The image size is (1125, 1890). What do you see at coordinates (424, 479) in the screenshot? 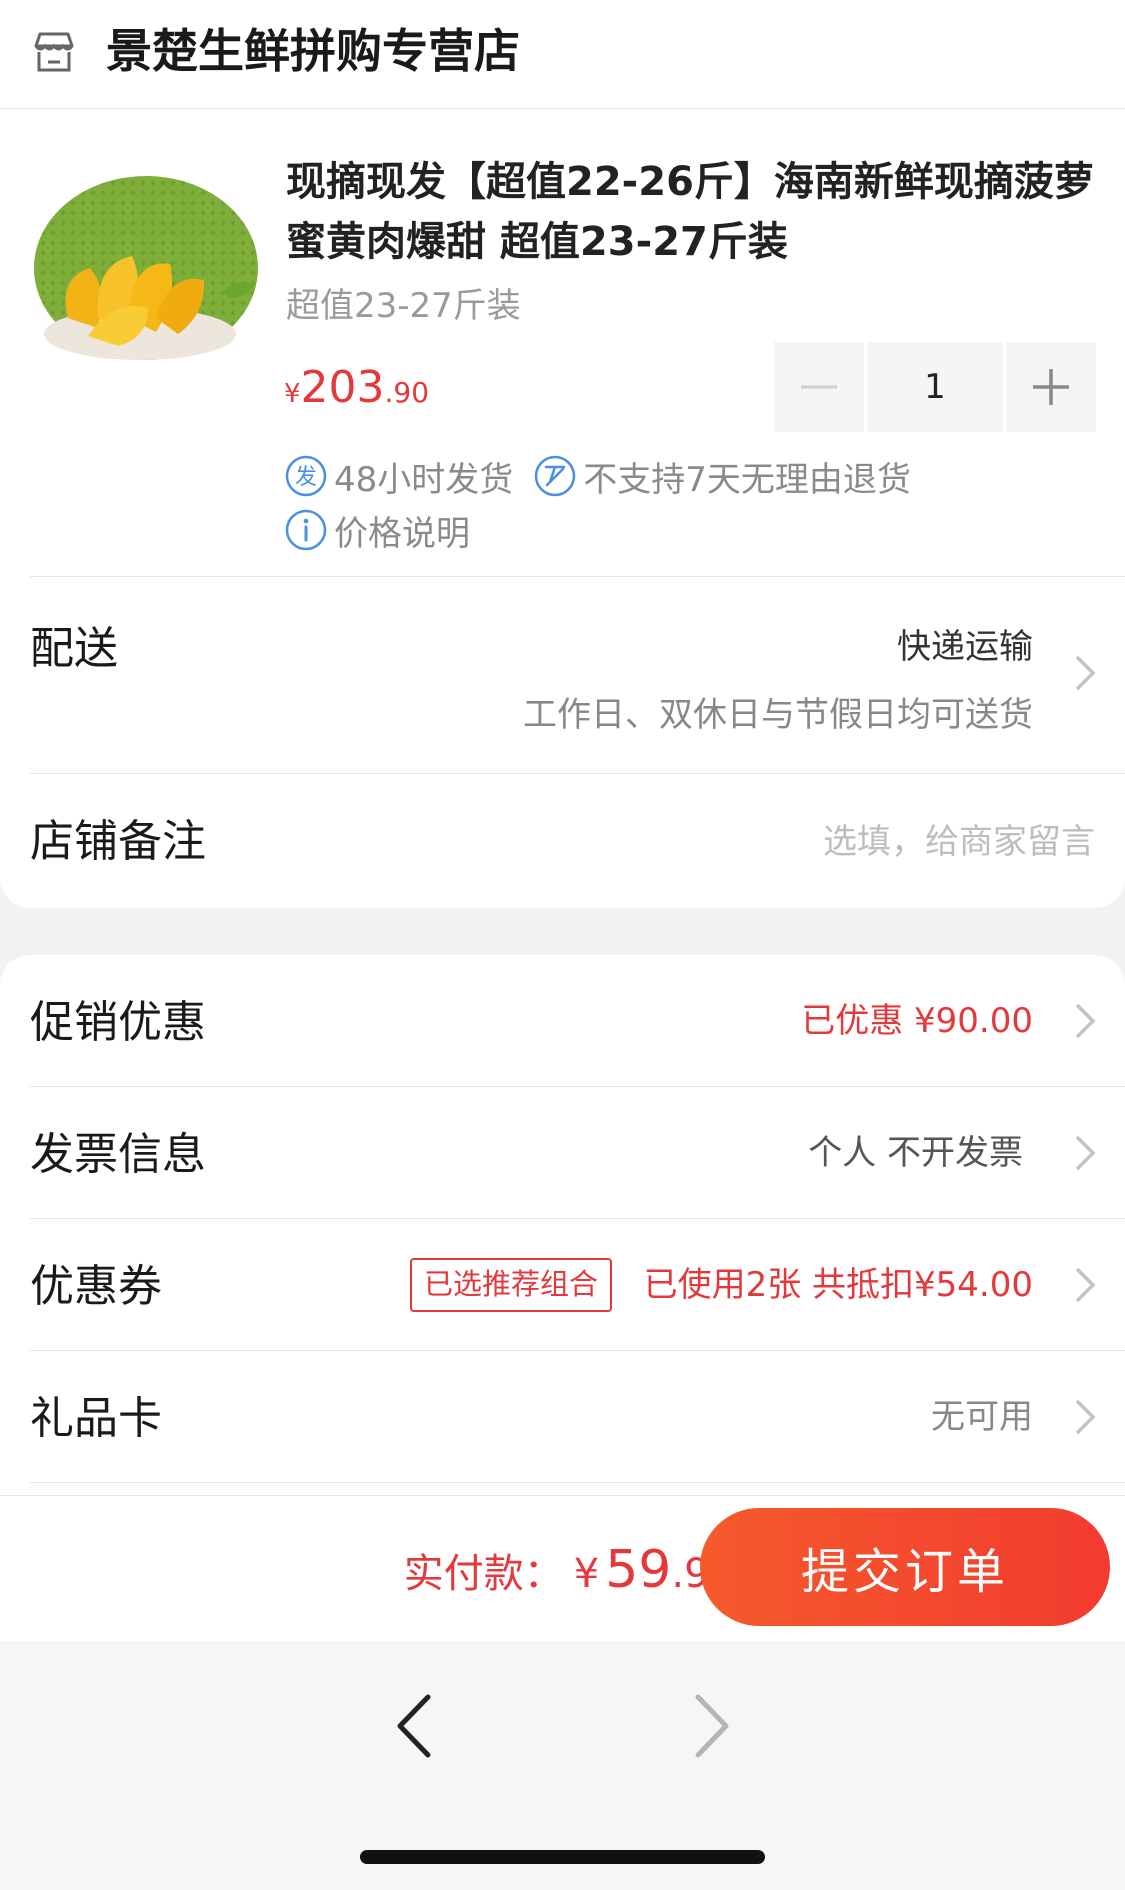
I see `tag-ship-time: 48小时发货` at bounding box center [424, 479].